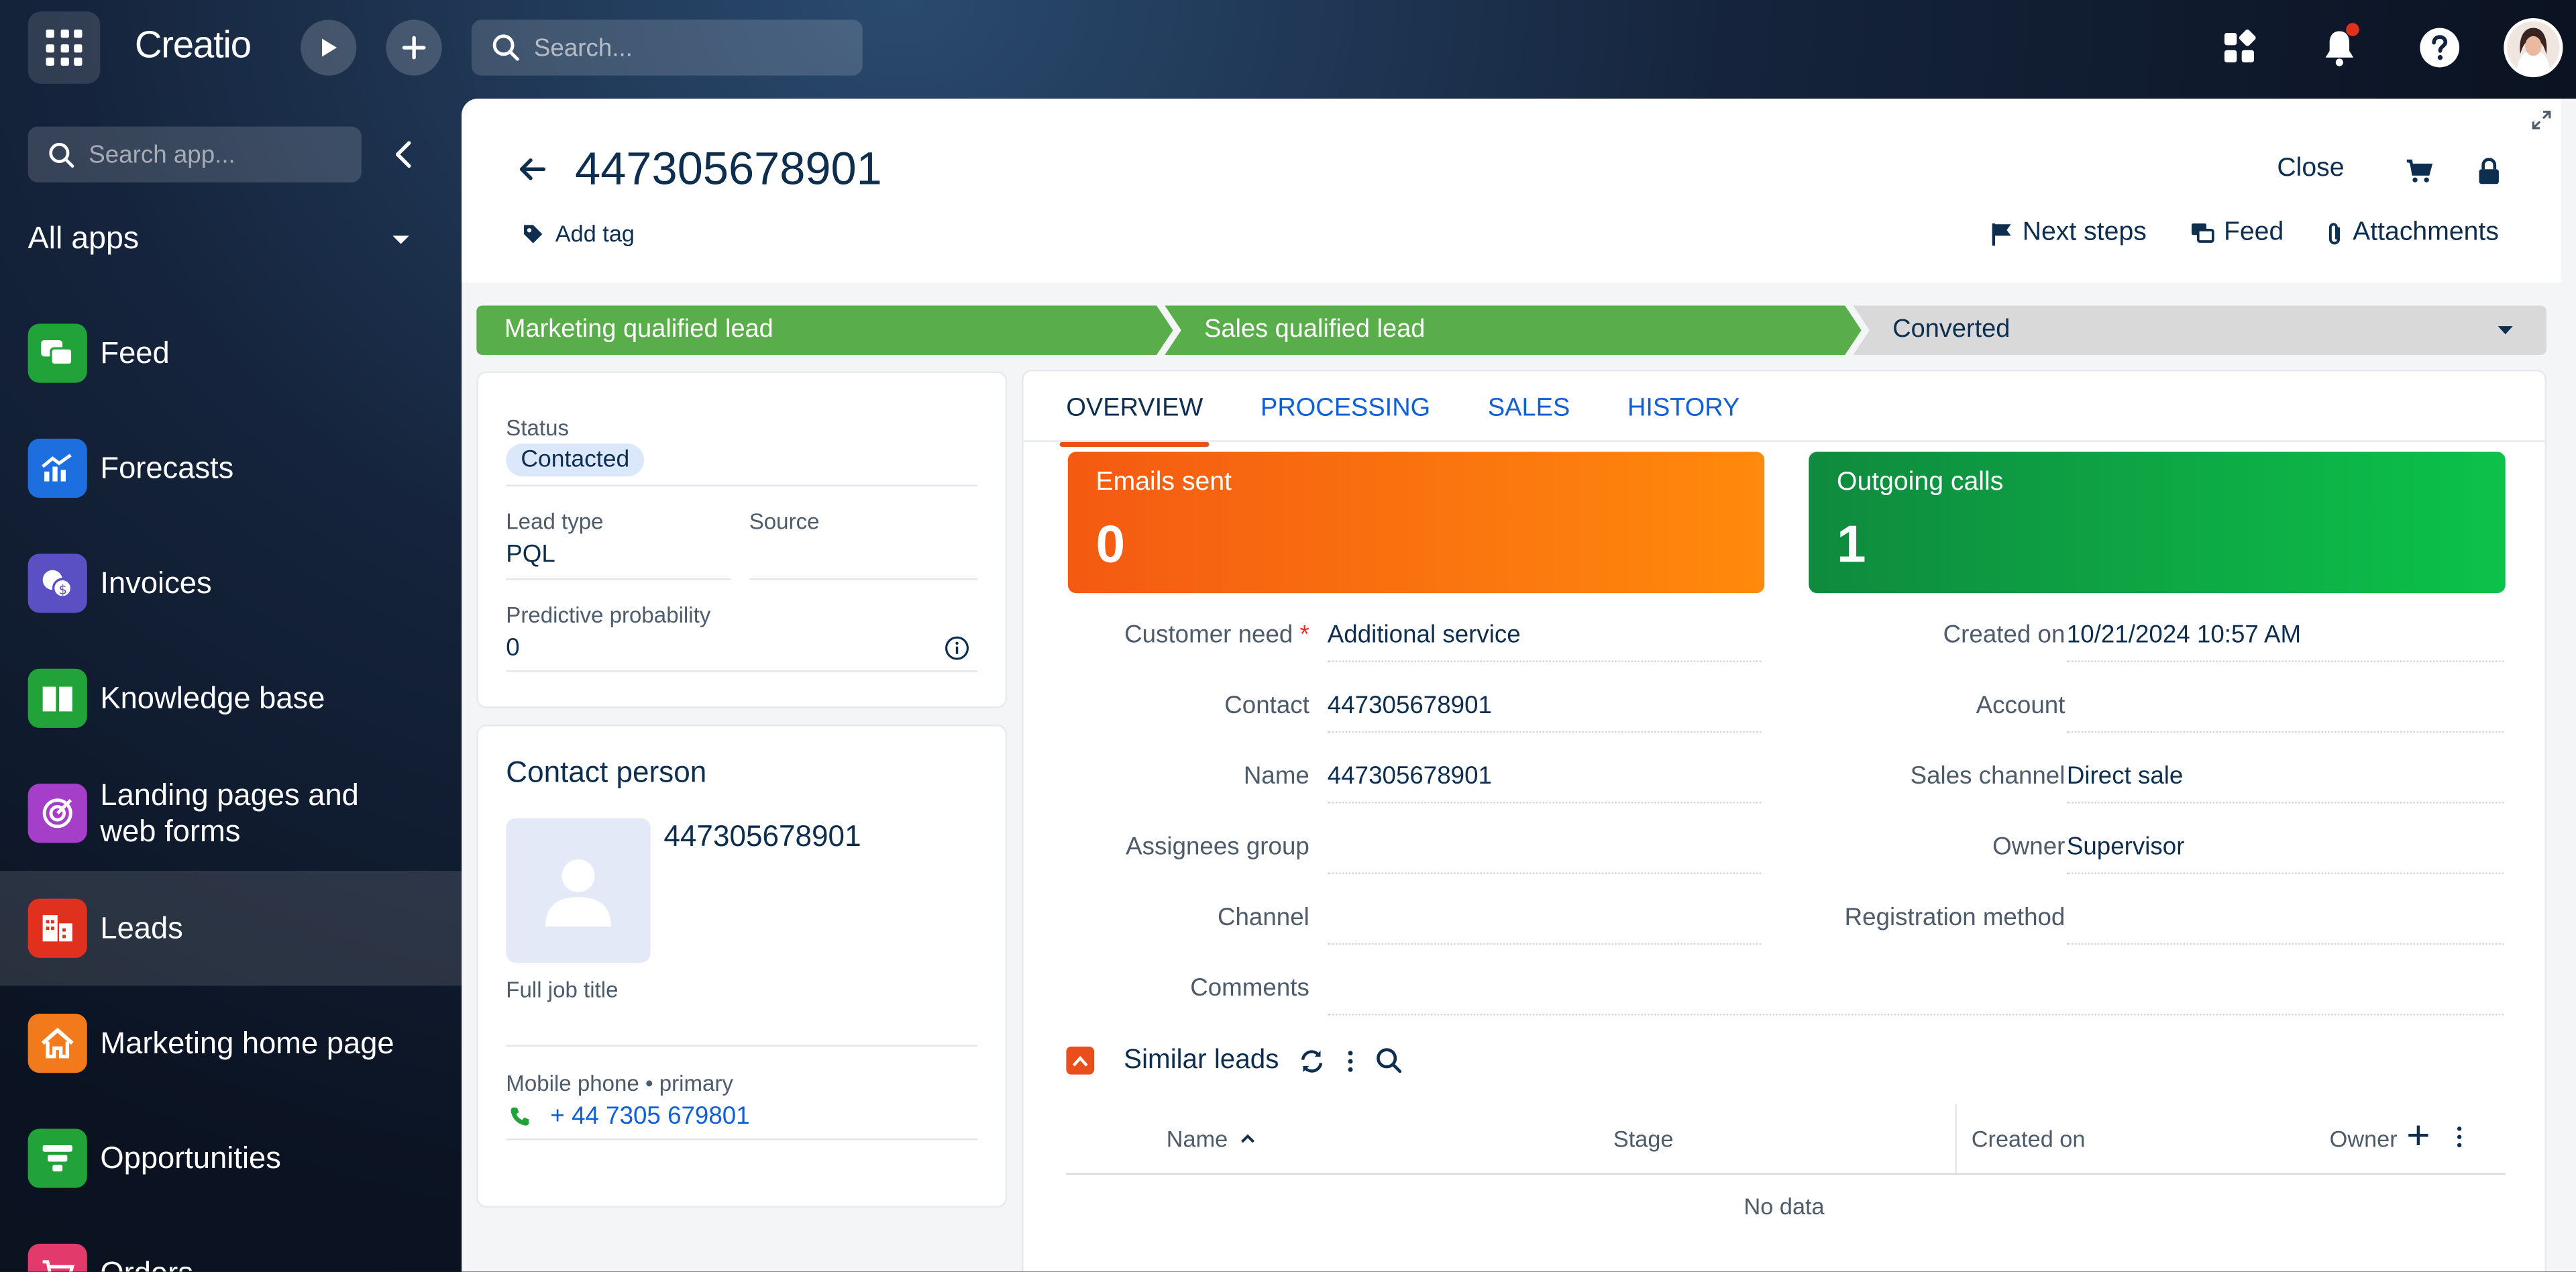 This screenshot has height=1272, width=2576. What do you see at coordinates (606, 772) in the screenshot?
I see `contact-card-title: Contact person` at bounding box center [606, 772].